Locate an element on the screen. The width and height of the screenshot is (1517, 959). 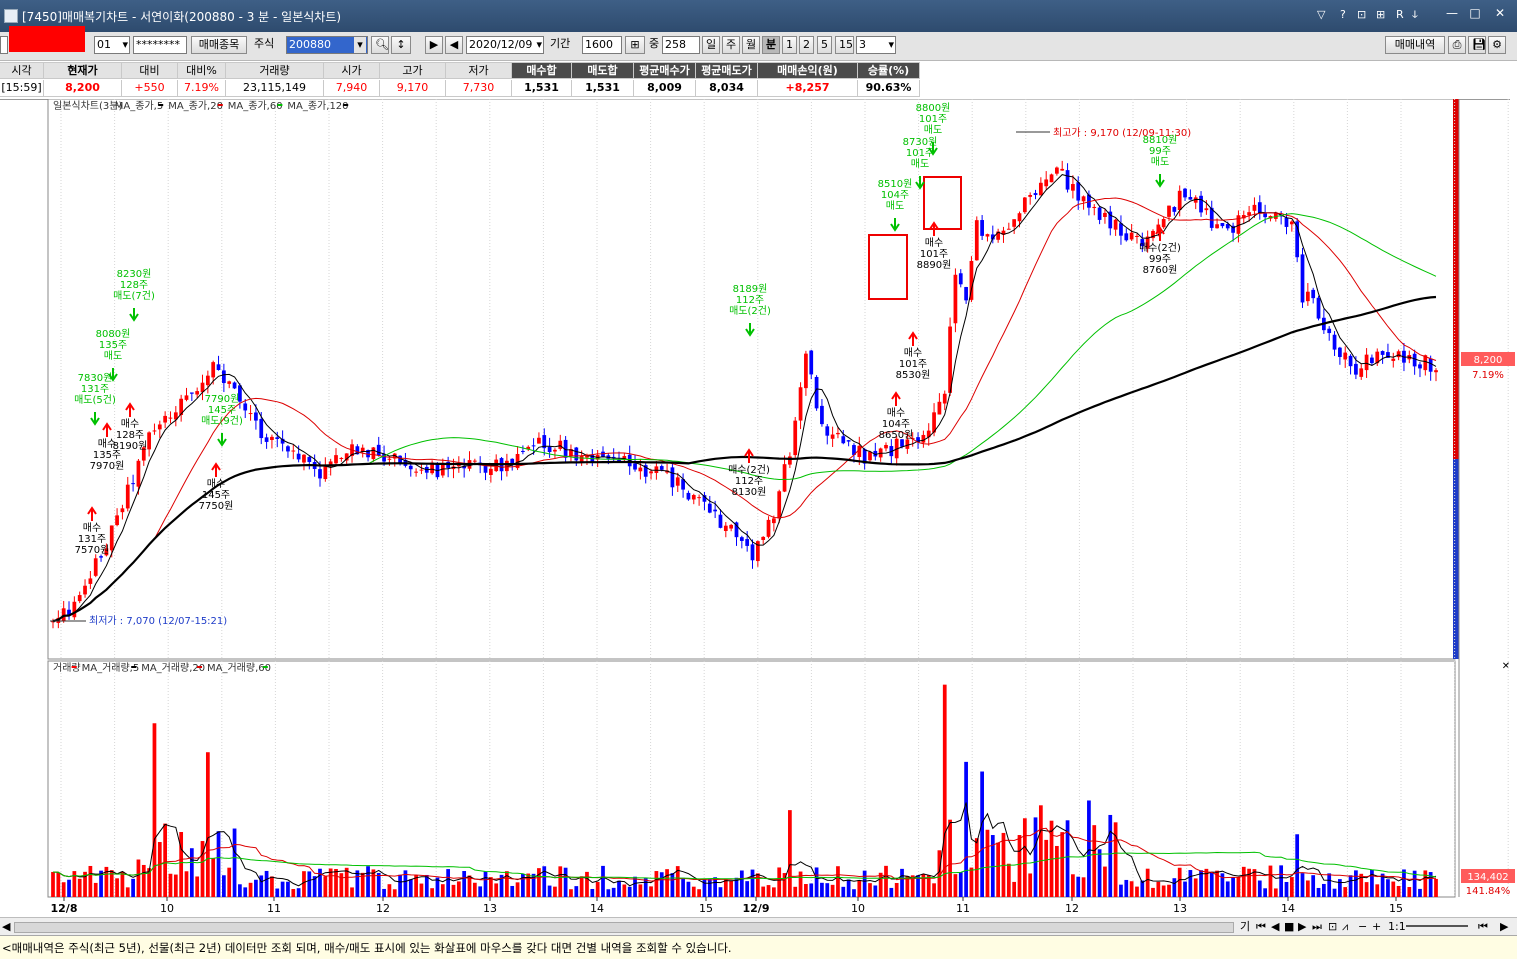
header-col-3: 대비% is located at coordinates (202, 70).